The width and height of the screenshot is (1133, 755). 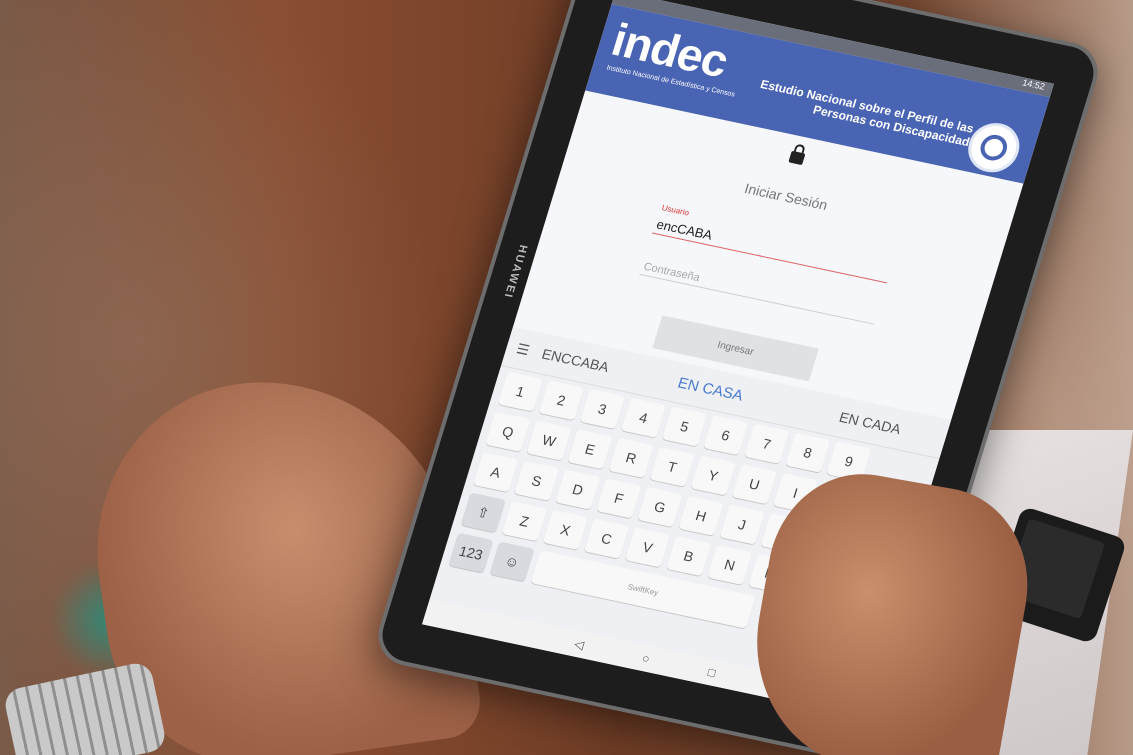 I want to click on key: 2, so click(x=561, y=400).